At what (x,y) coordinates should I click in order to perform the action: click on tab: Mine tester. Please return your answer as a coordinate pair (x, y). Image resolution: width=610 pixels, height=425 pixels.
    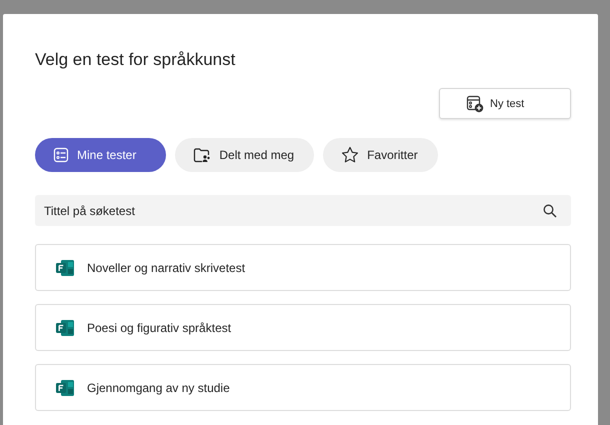
    Looking at the image, I should click on (100, 155).